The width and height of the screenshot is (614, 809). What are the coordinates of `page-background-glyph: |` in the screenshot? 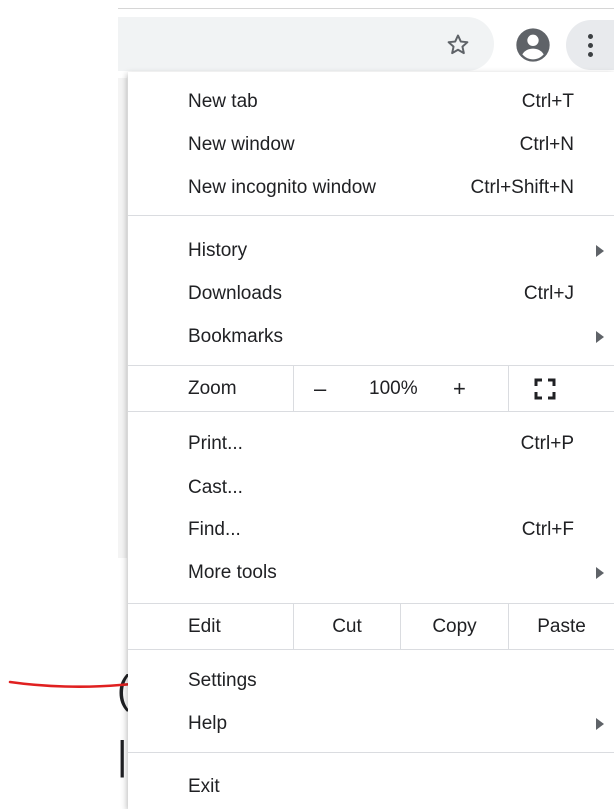 It's located at (122, 756).